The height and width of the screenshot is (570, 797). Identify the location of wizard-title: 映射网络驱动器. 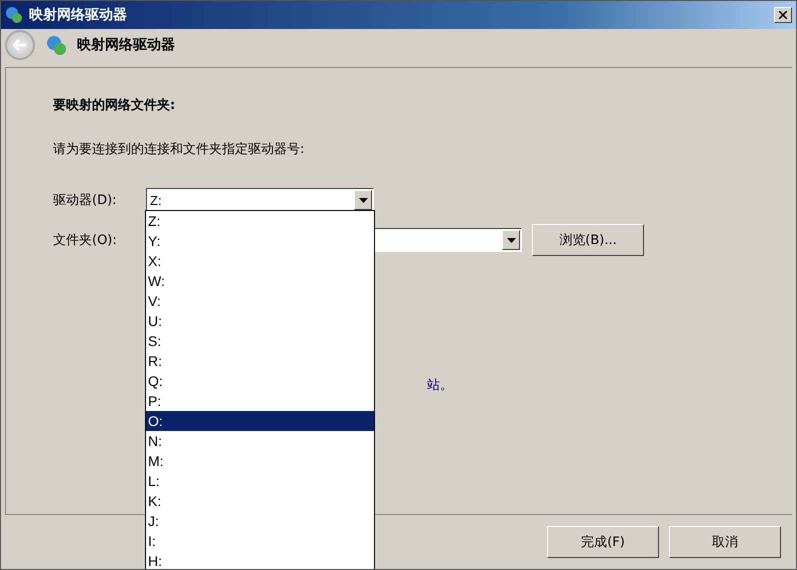
(126, 45).